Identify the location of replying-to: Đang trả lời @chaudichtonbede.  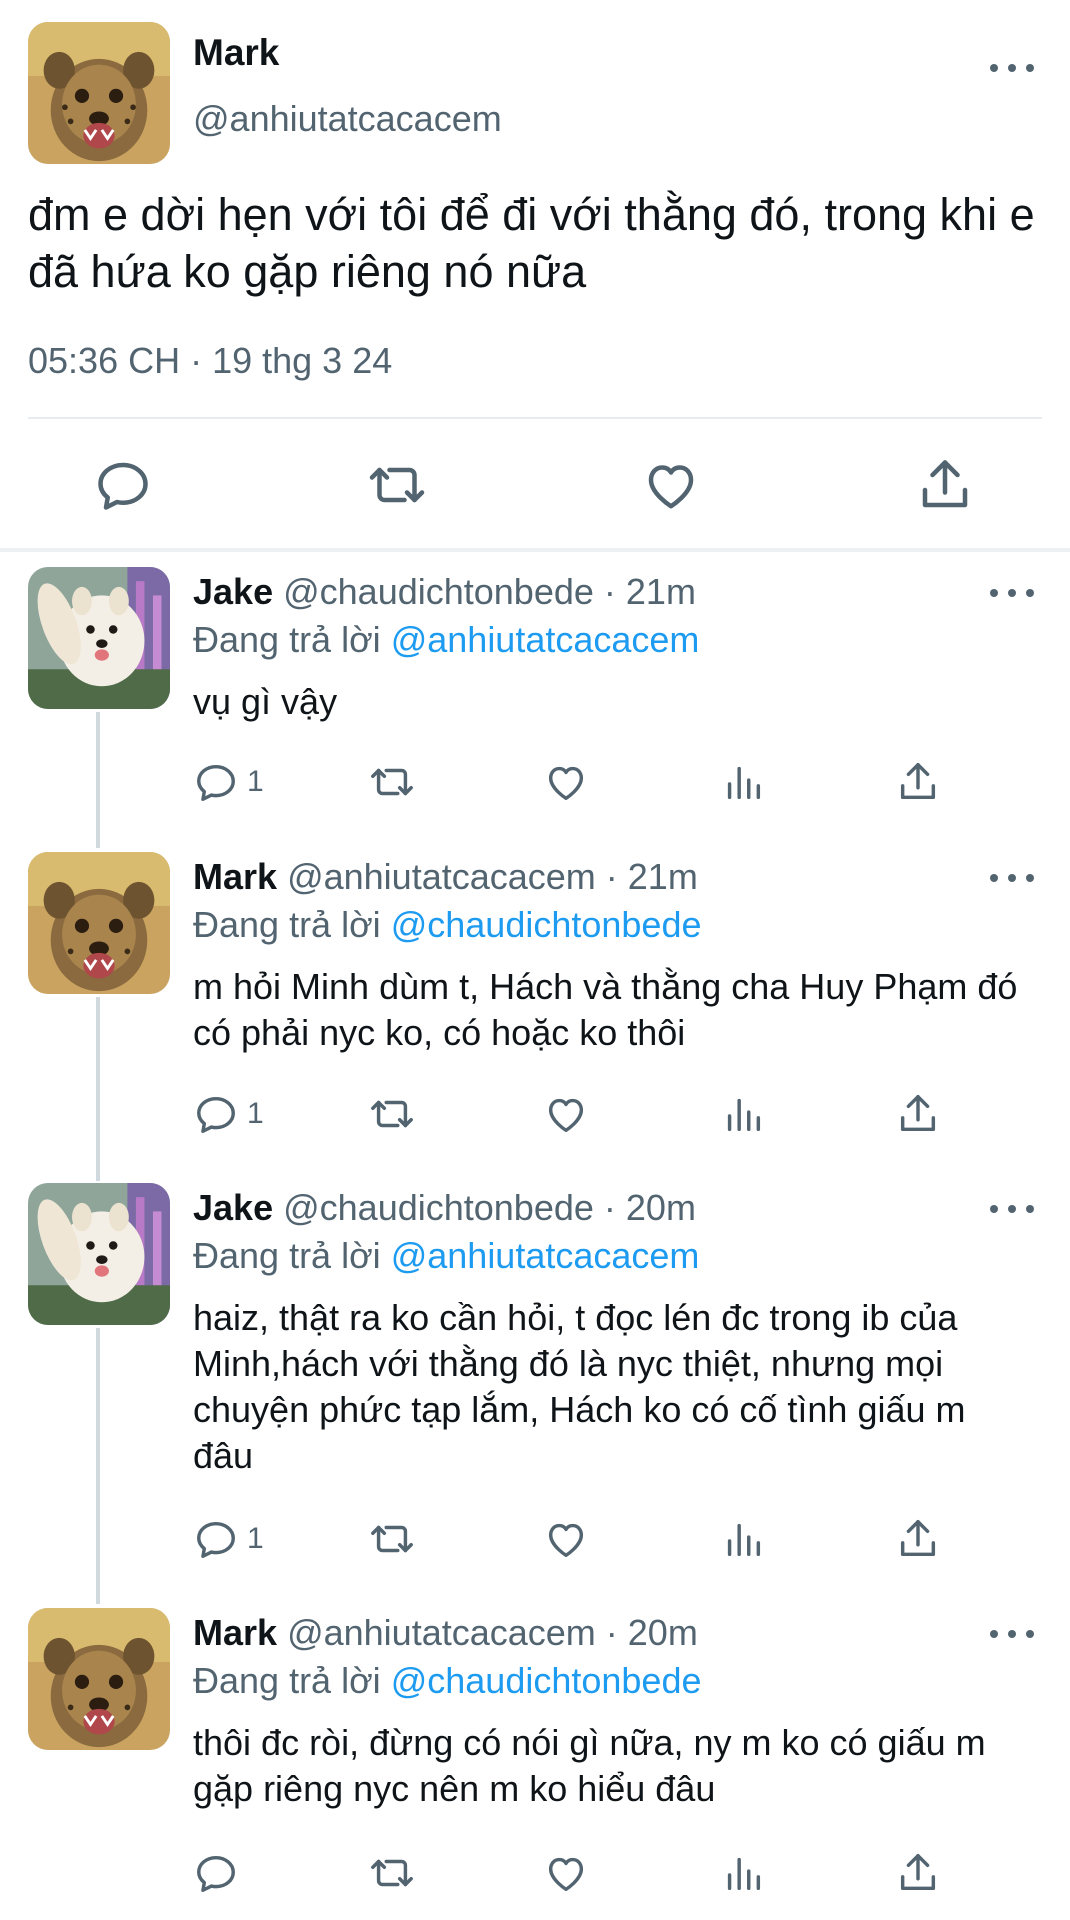
(447, 1681).